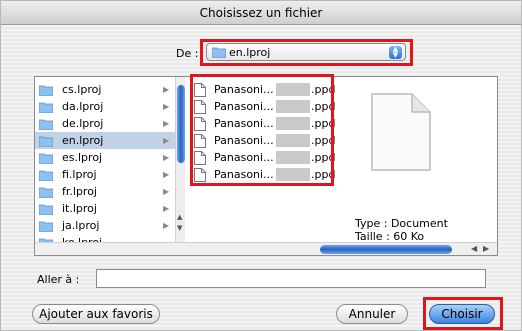  Describe the element at coordinates (261, 13) in the screenshot. I see `dialog-title: Choisissez un fichier` at that location.